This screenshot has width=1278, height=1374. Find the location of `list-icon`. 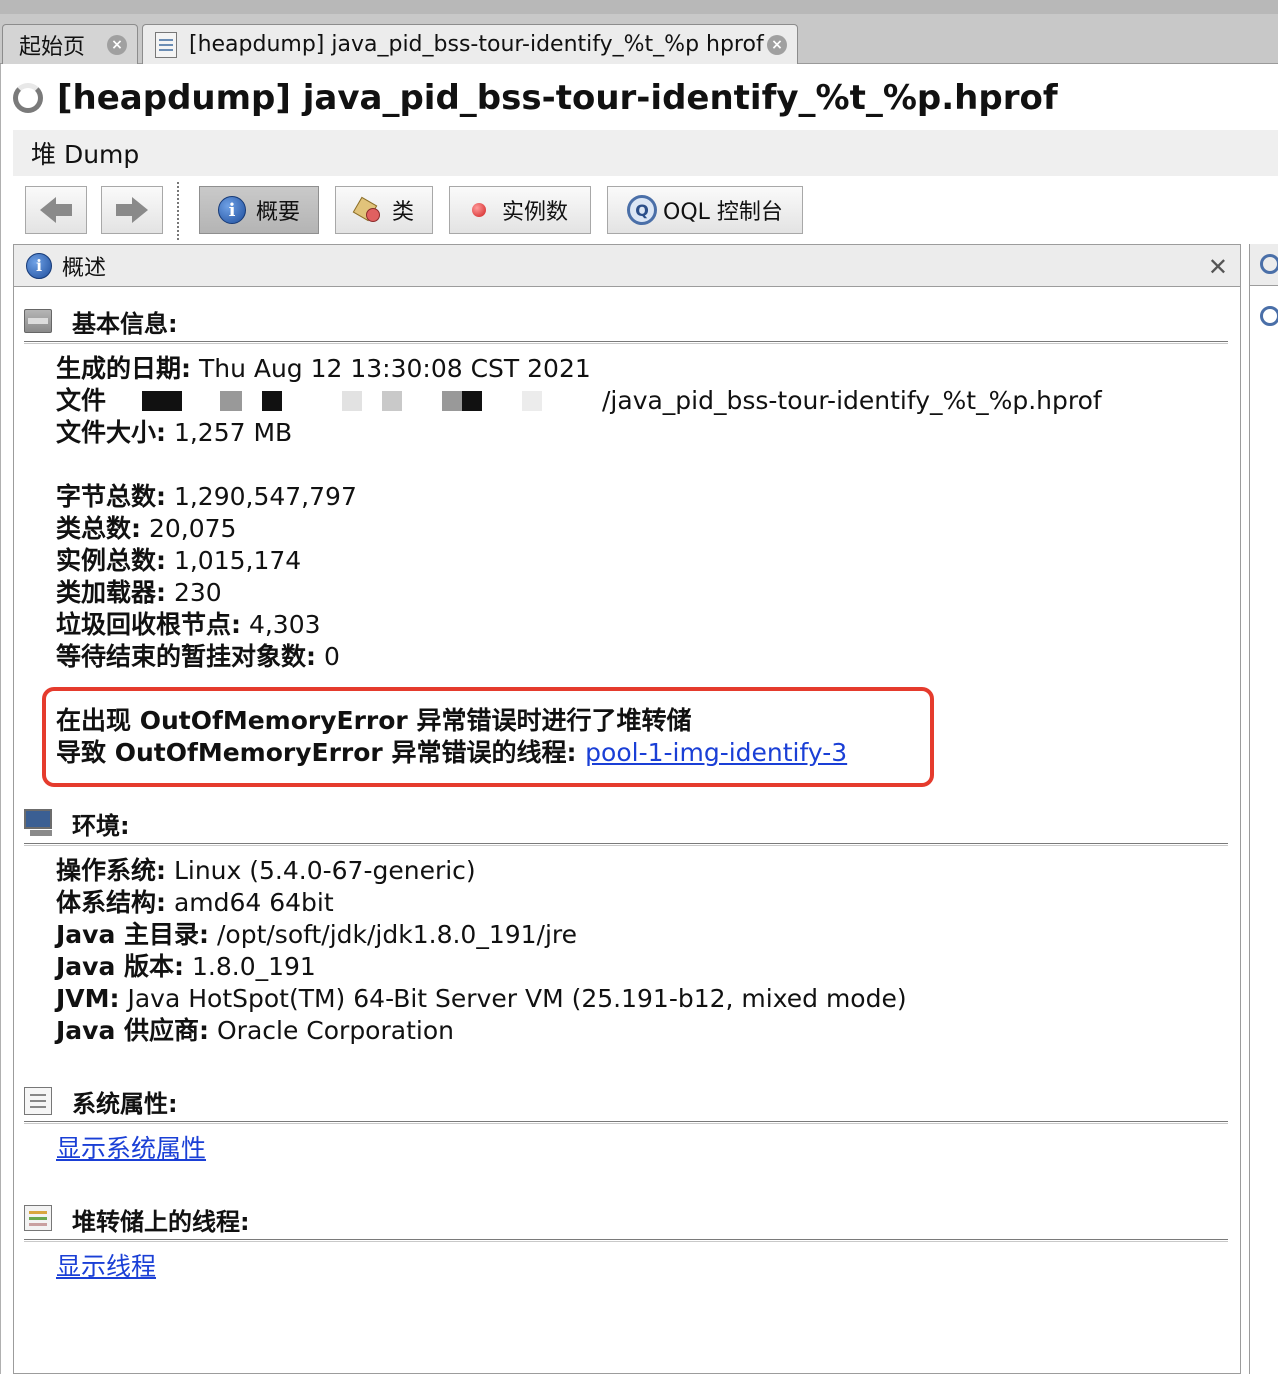

list-icon is located at coordinates (39, 1101).